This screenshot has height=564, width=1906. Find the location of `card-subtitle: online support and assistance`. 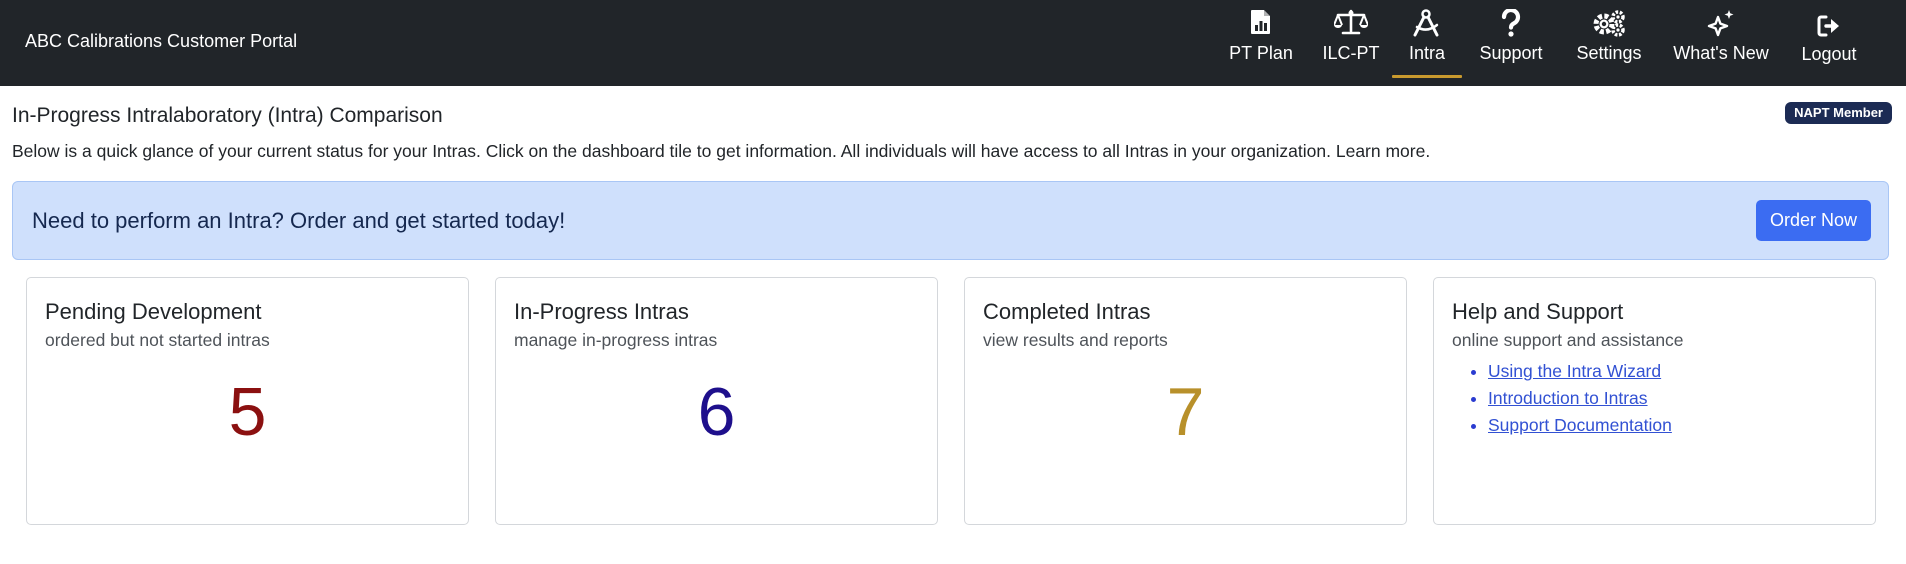

card-subtitle: online support and assistance is located at coordinates (1568, 340).